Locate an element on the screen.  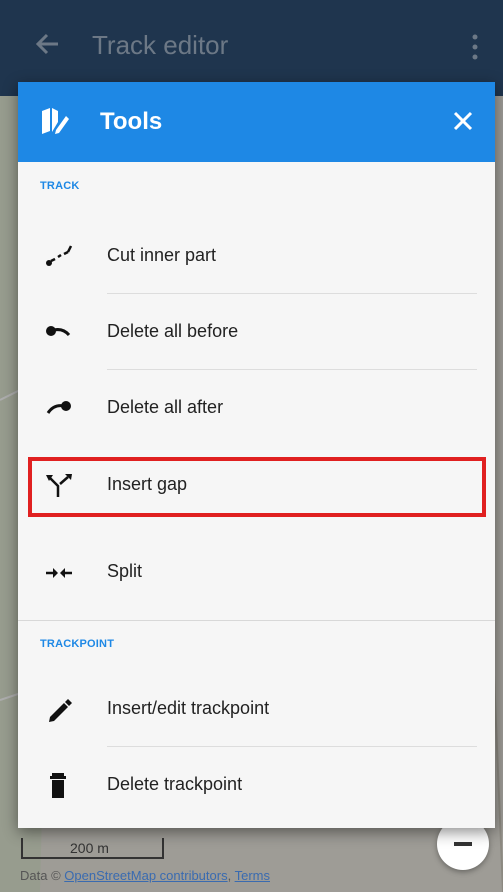
trash-icon is located at coordinates (58, 785).